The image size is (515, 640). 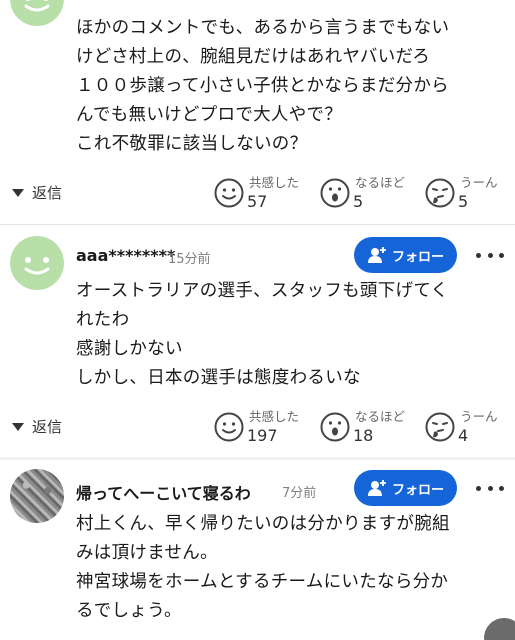 What do you see at coordinates (262, 435) in the screenshot?
I see `reaction-count: 197` at bounding box center [262, 435].